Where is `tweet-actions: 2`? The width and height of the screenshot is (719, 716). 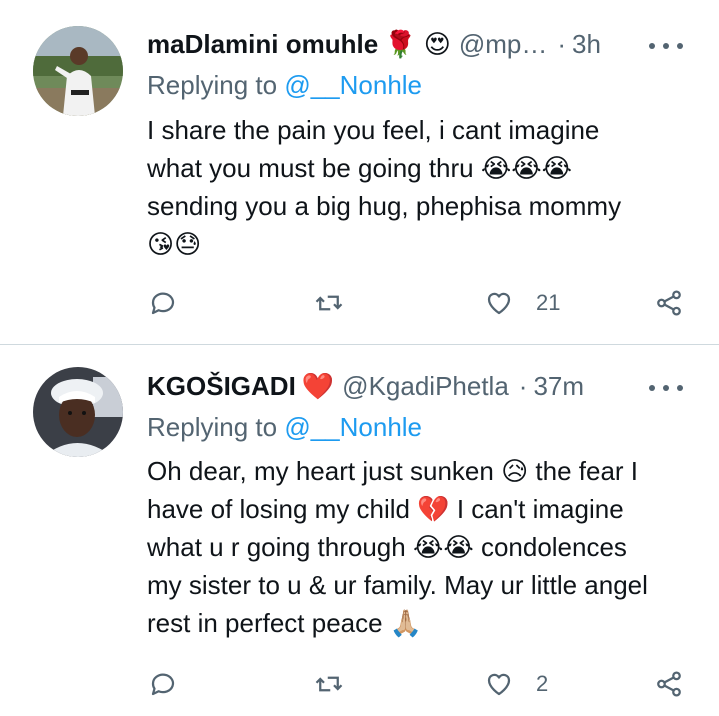
tweet-actions: 2 is located at coordinates (359, 684).